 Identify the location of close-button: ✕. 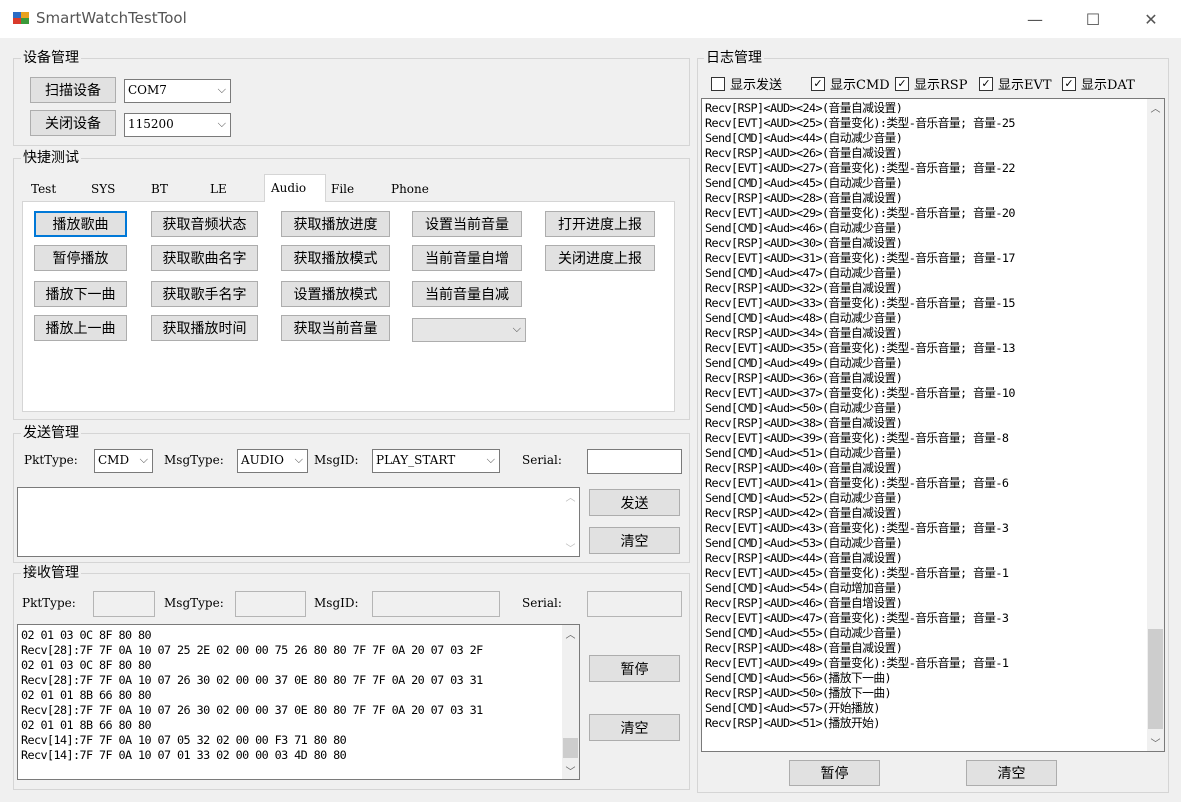
(1151, 19).